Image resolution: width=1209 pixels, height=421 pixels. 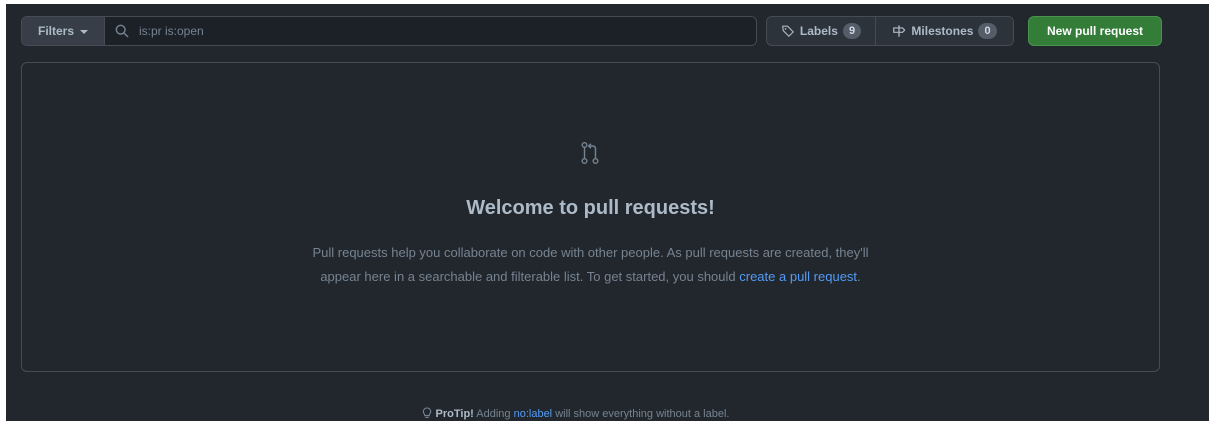 I want to click on search-field-wrapper, so click(x=430, y=31).